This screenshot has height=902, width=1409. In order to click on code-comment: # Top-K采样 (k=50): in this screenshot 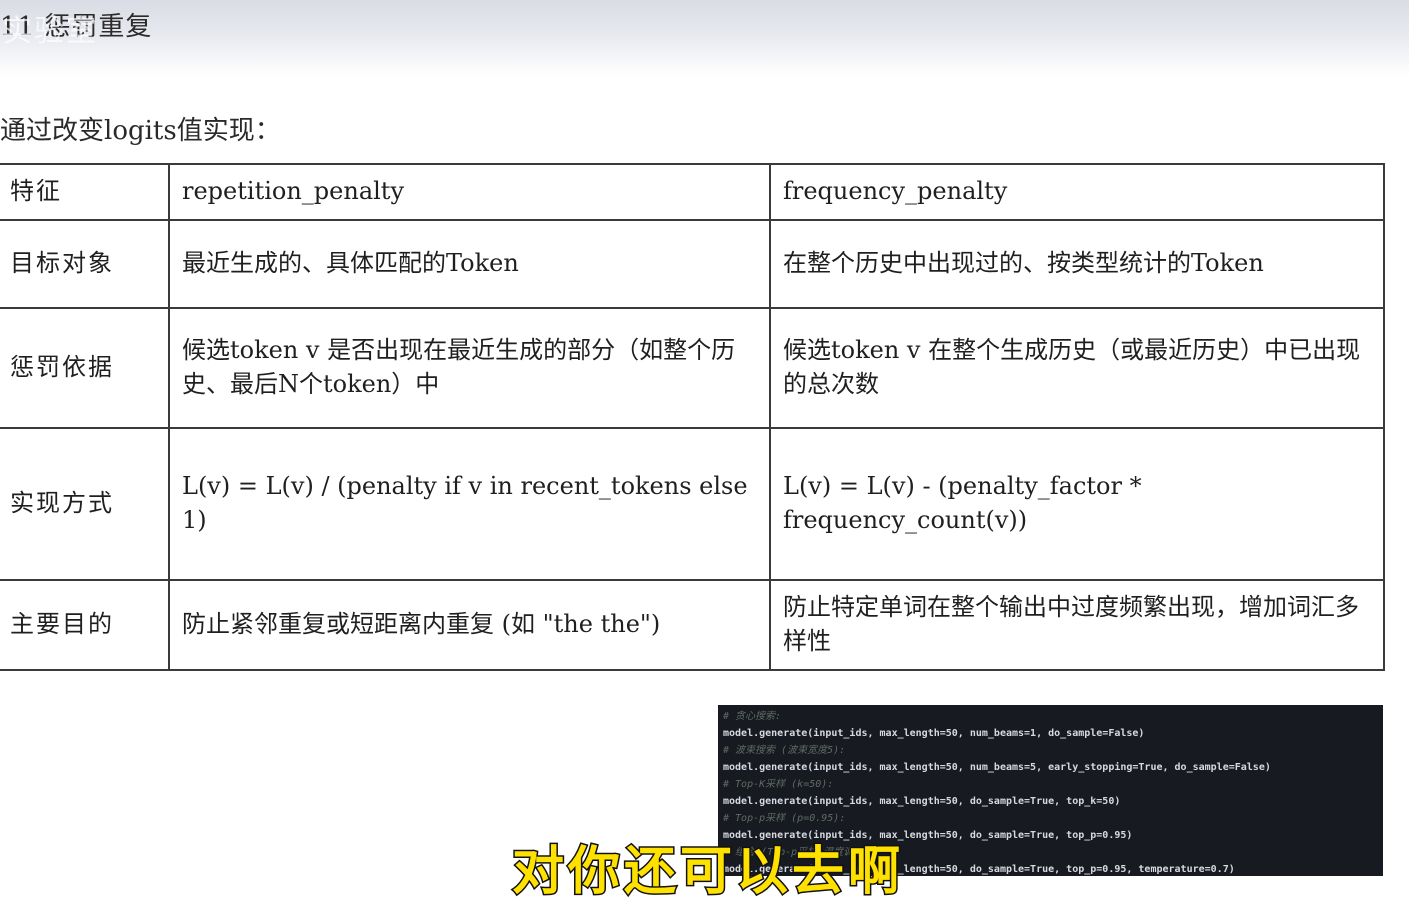, I will do `click(778, 784)`.